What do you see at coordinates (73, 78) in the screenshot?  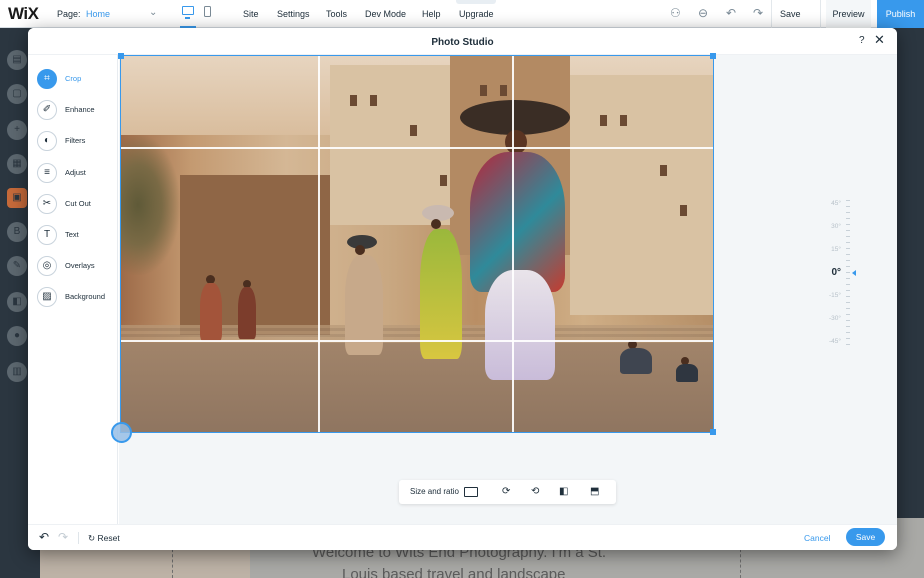 I see `sidebar-item-label: Crop` at bounding box center [73, 78].